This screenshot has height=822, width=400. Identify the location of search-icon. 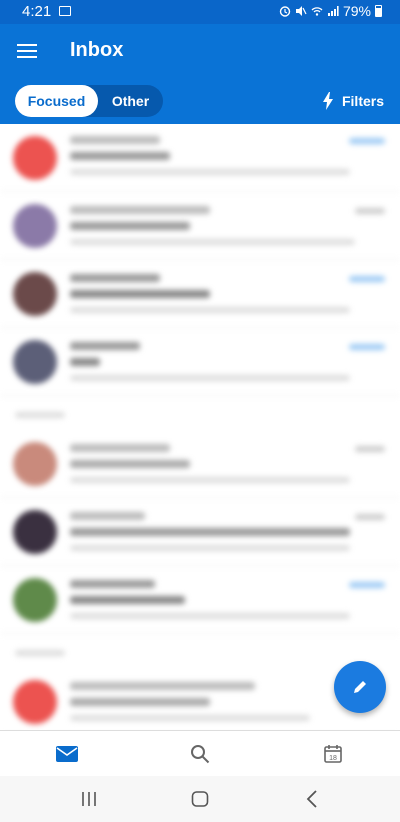
(200, 754).